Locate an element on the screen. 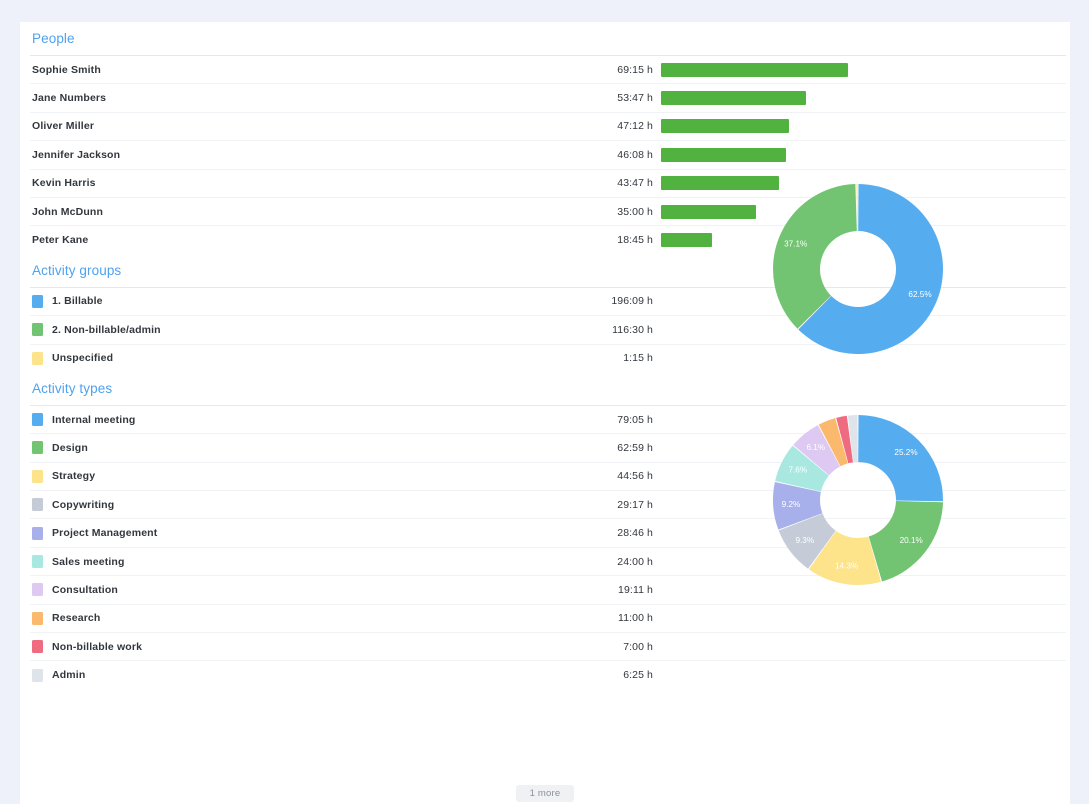  item-label: Research is located at coordinates (76, 618).